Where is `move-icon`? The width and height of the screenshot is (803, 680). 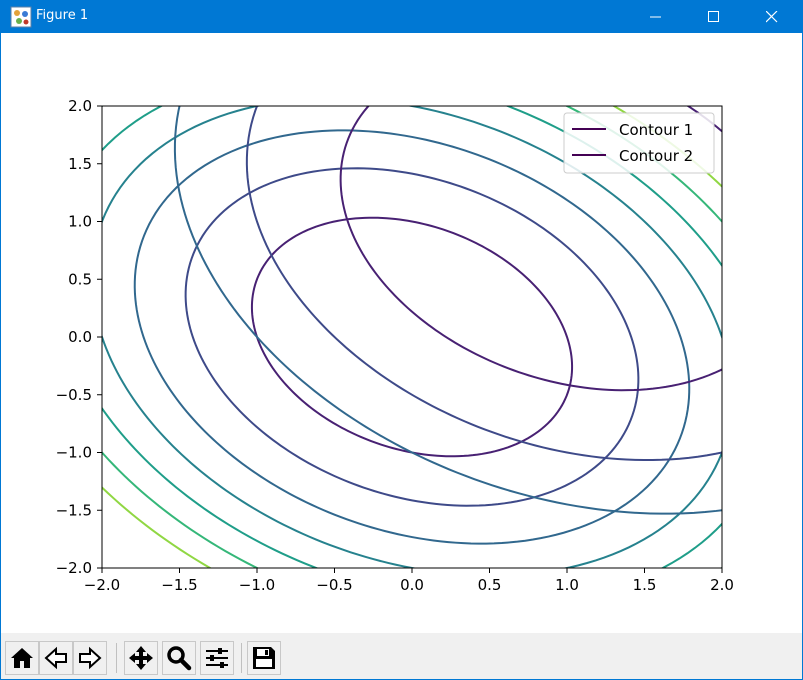 move-icon is located at coordinates (141, 658).